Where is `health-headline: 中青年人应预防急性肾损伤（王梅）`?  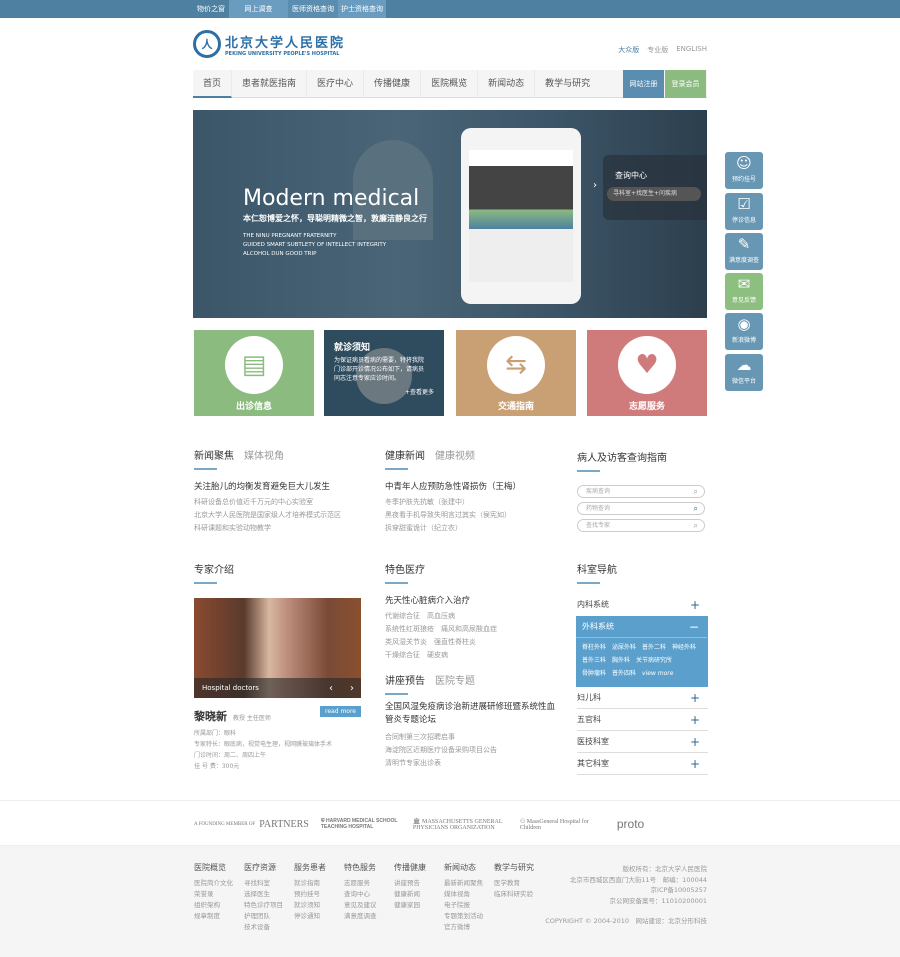
health-headline: 中青年人应预防急性肾损伤（王梅） is located at coordinates (470, 486).